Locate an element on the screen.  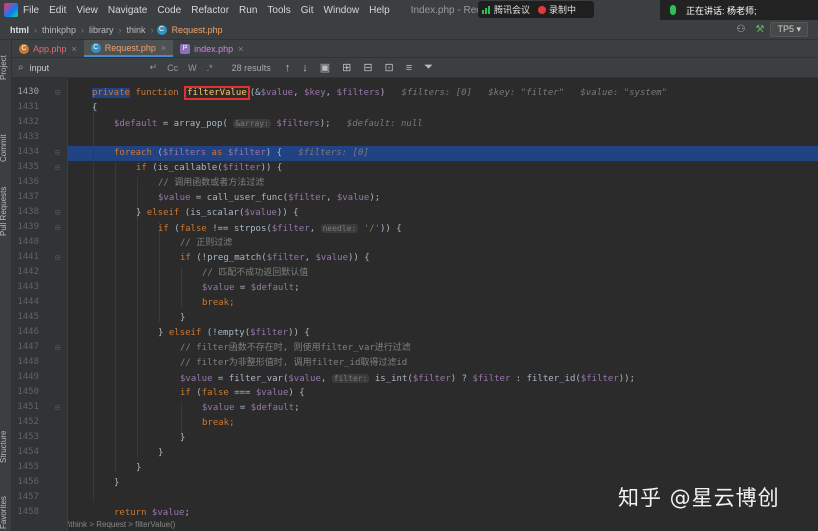
previous-occurrence-icon: ↑ is located at coordinates (288, 68).